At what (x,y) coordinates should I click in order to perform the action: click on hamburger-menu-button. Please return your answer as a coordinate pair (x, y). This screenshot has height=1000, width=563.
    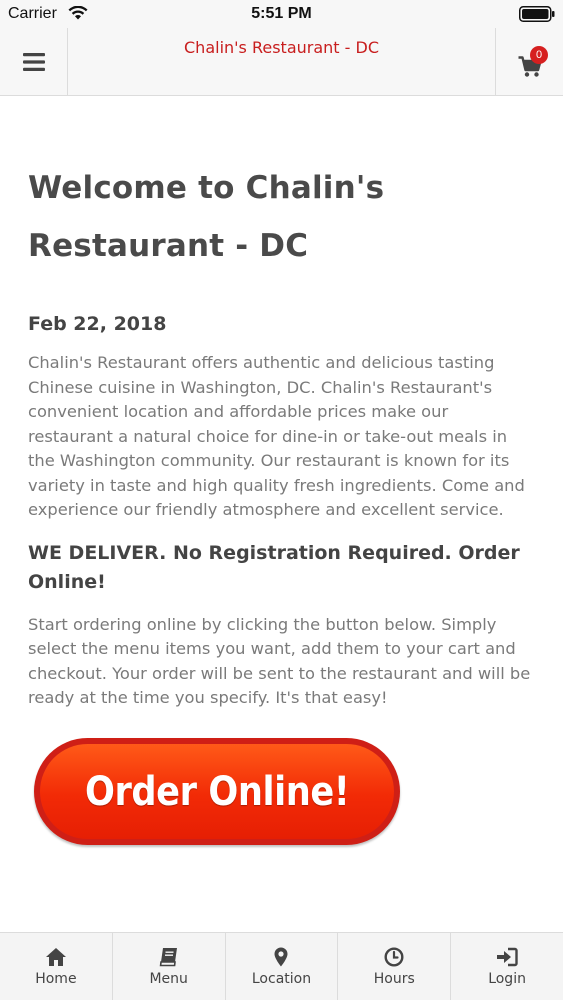
    Looking at the image, I should click on (34, 62).